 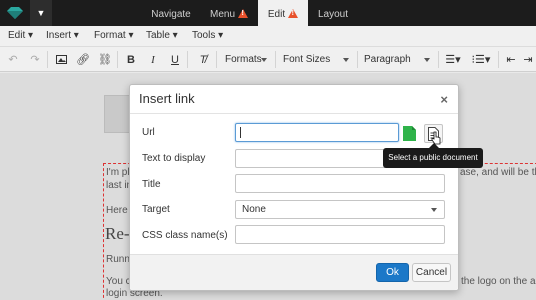 I want to click on formats-dropdown: Formats, so click(x=246, y=59).